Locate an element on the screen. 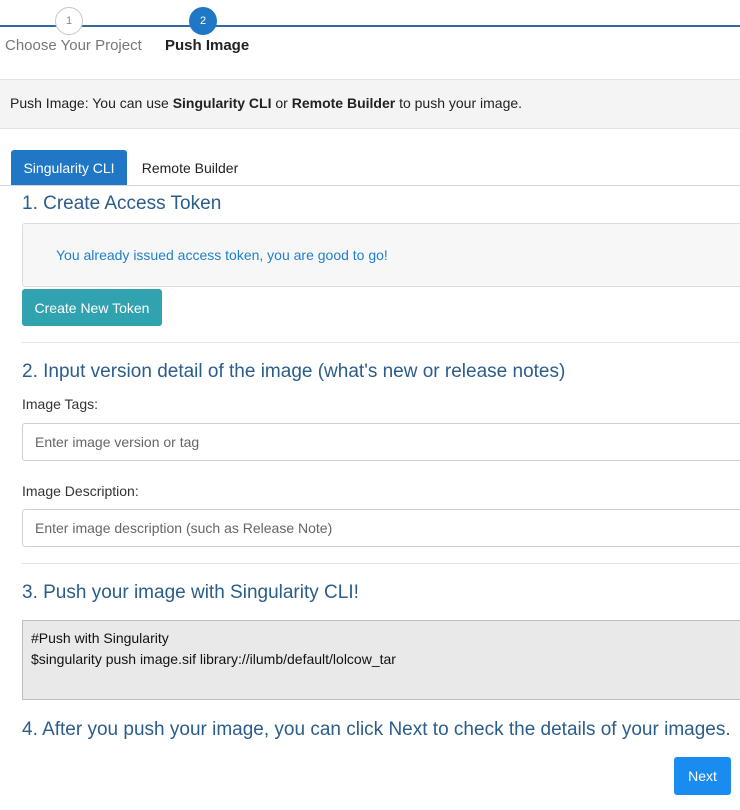 This screenshot has width=740, height=810. tab-bar: Singularity CLI Remote Builder is located at coordinates (370, 168).